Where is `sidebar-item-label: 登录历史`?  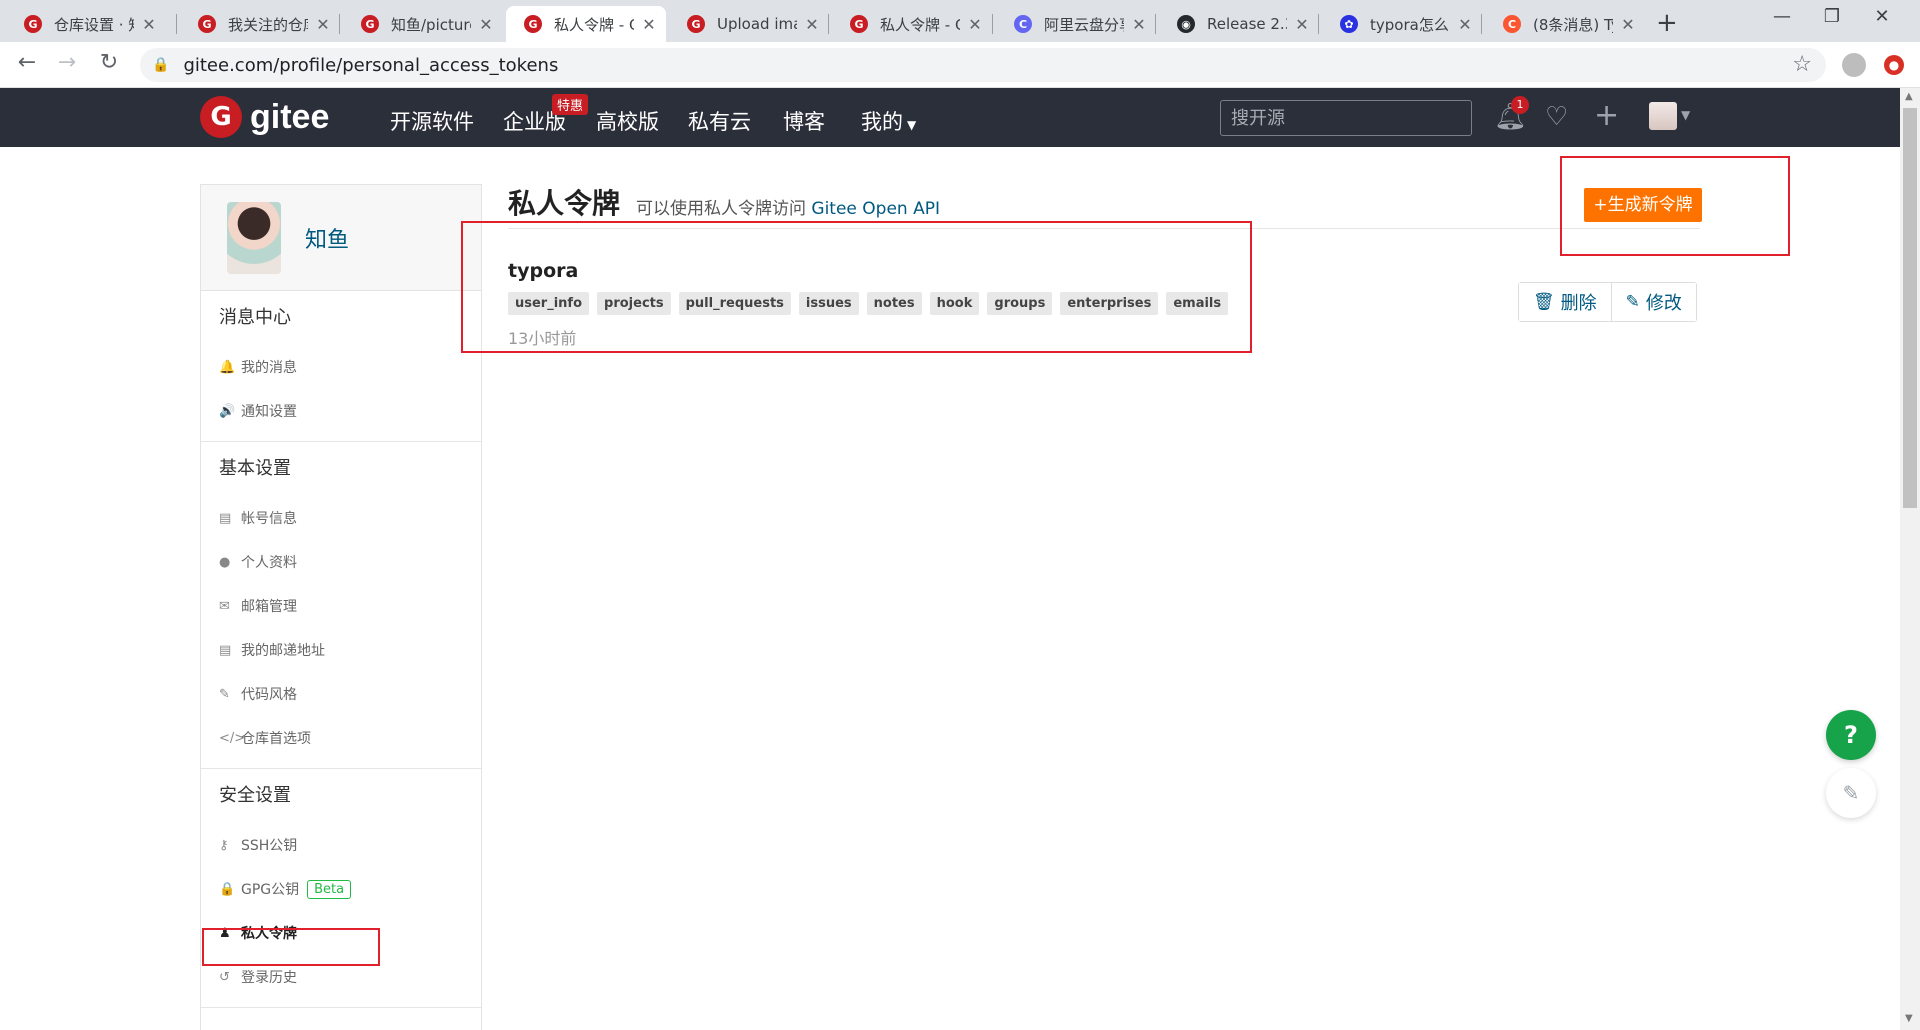 sidebar-item-label: 登录历史 is located at coordinates (269, 978).